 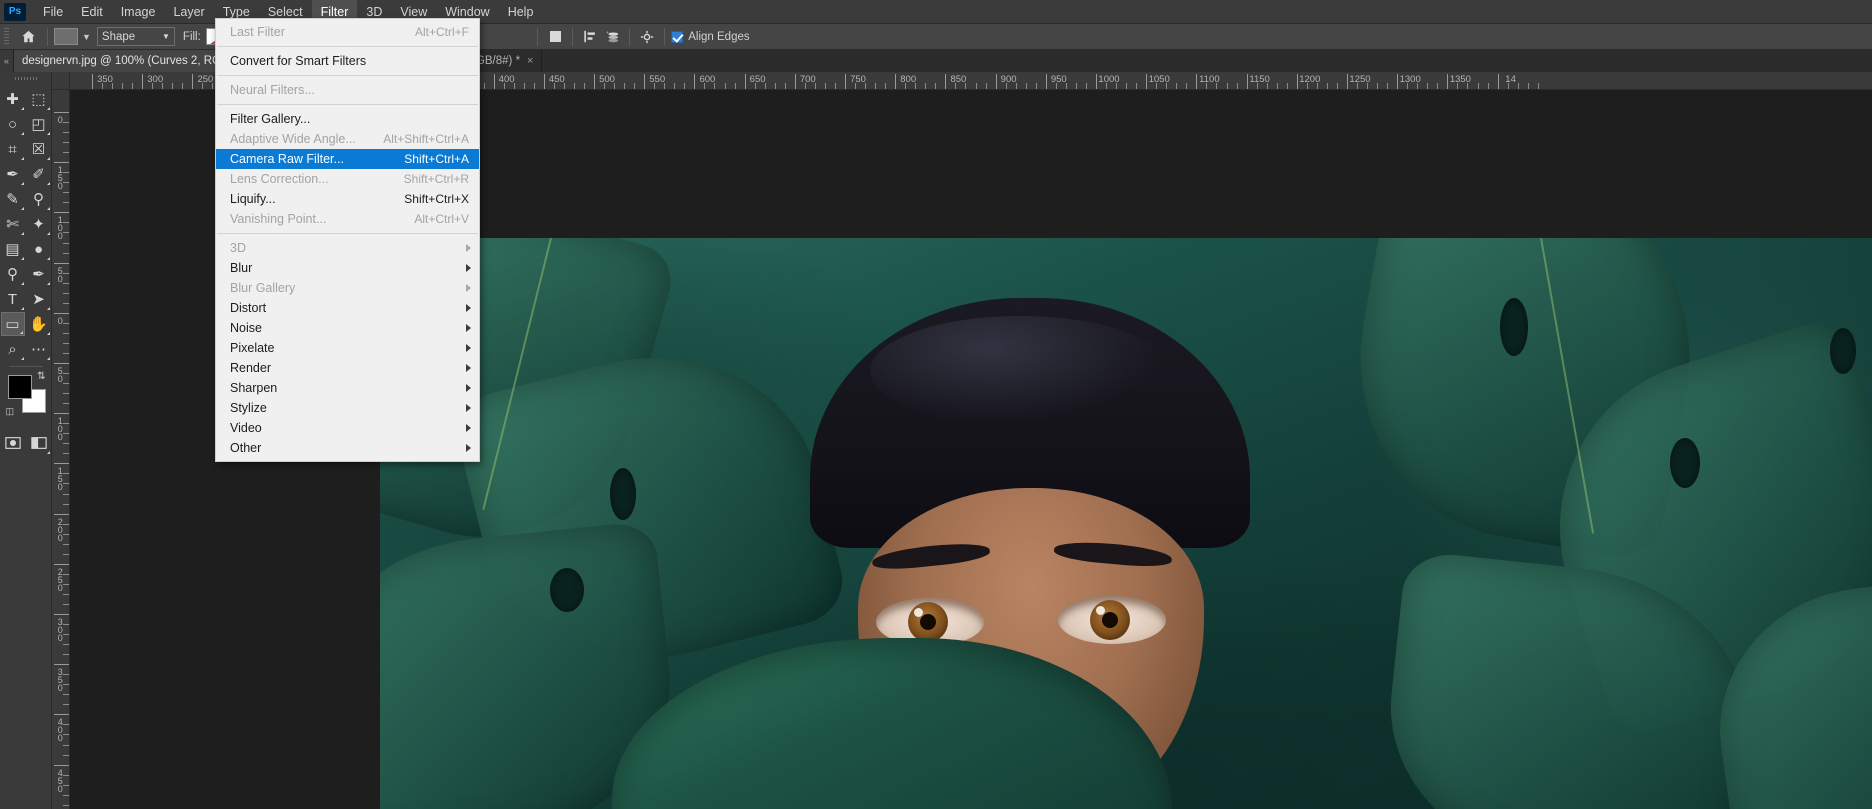 I want to click on screen-mode-icon, so click(x=39, y=443).